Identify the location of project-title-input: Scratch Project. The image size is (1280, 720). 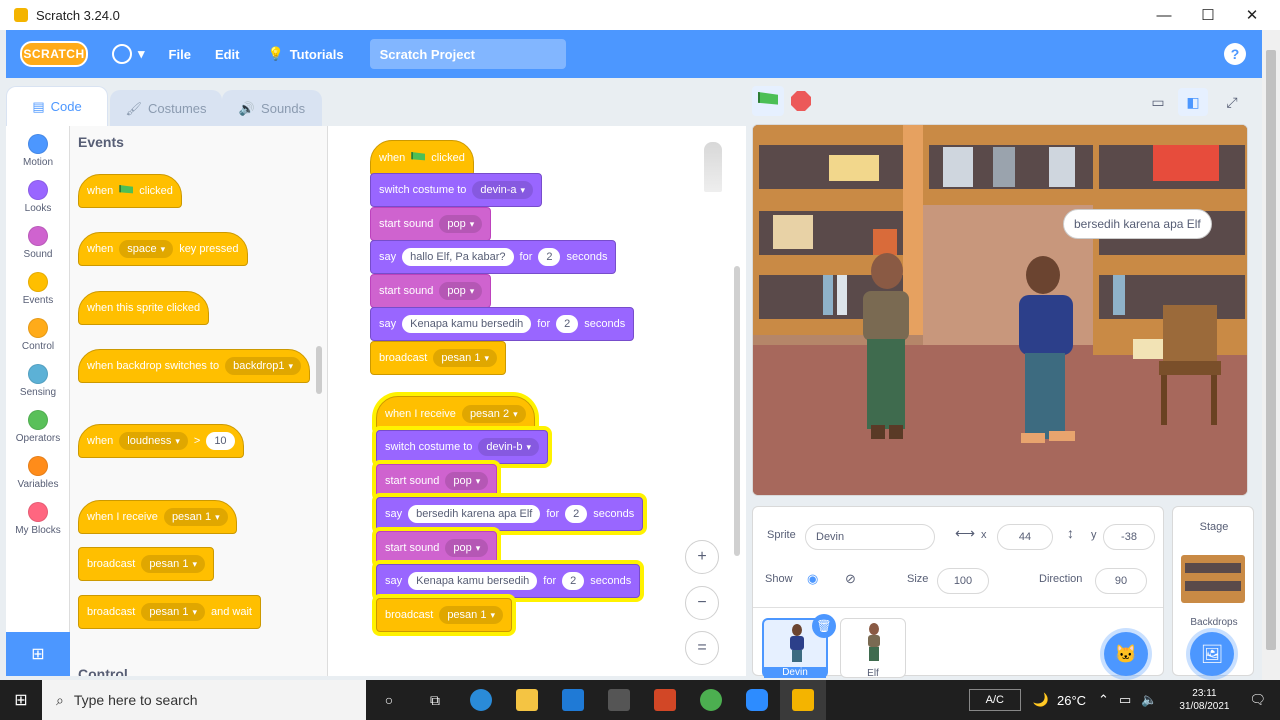
(467, 54).